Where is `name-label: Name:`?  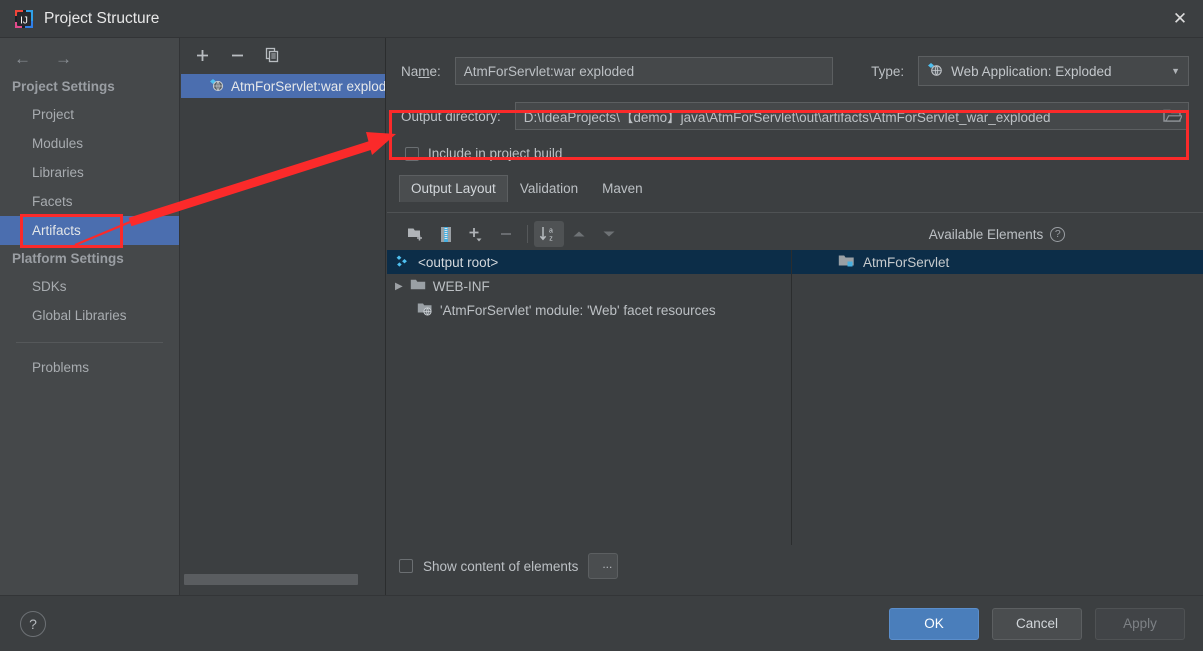
name-label: Name: is located at coordinates (421, 71).